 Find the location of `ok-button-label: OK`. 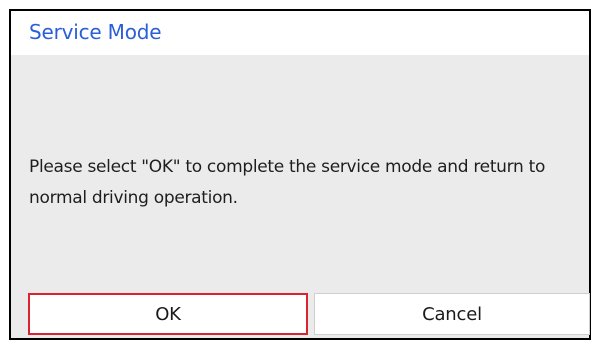

ok-button-label: OK is located at coordinates (168, 314).